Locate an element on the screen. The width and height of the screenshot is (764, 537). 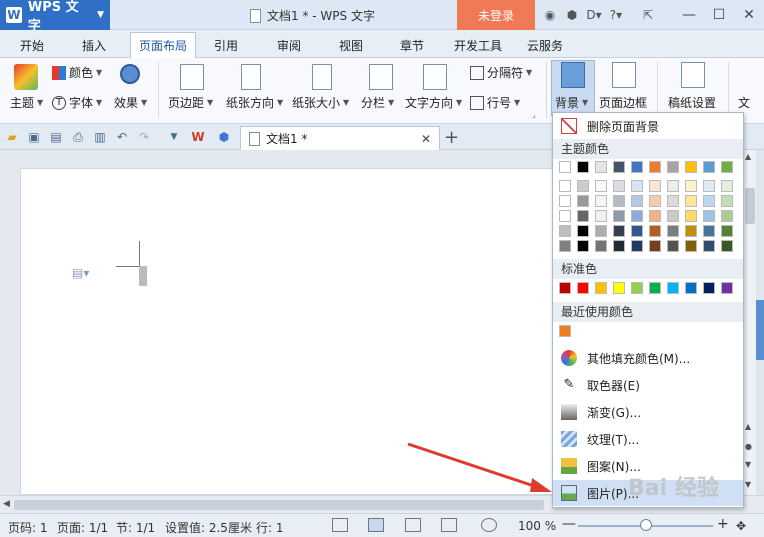
restore-view-icon: ⇱ is located at coordinates (648, 15).